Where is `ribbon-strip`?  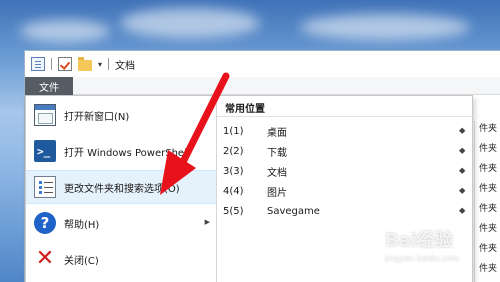 ribbon-strip is located at coordinates (286, 86).